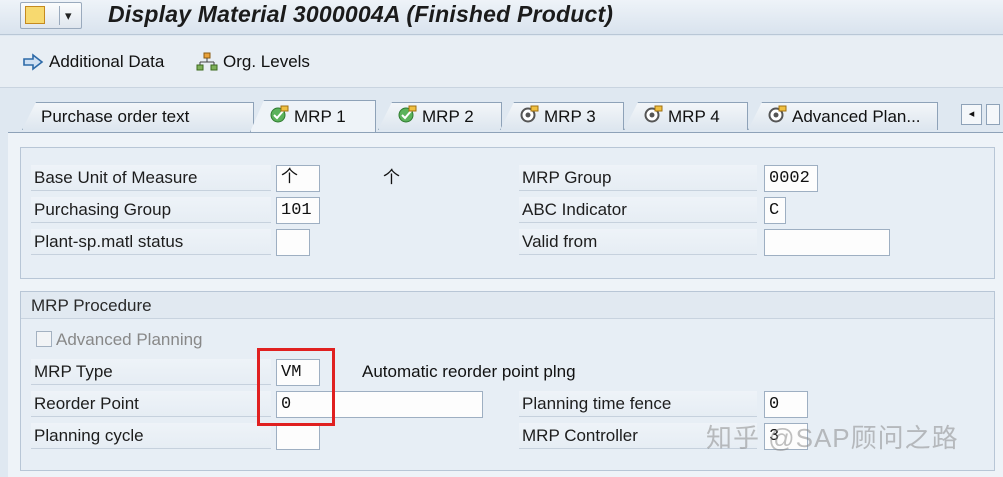 Image resolution: width=1003 pixels, height=477 pixels. I want to click on tab-label: Purchase order text, so click(115, 116).